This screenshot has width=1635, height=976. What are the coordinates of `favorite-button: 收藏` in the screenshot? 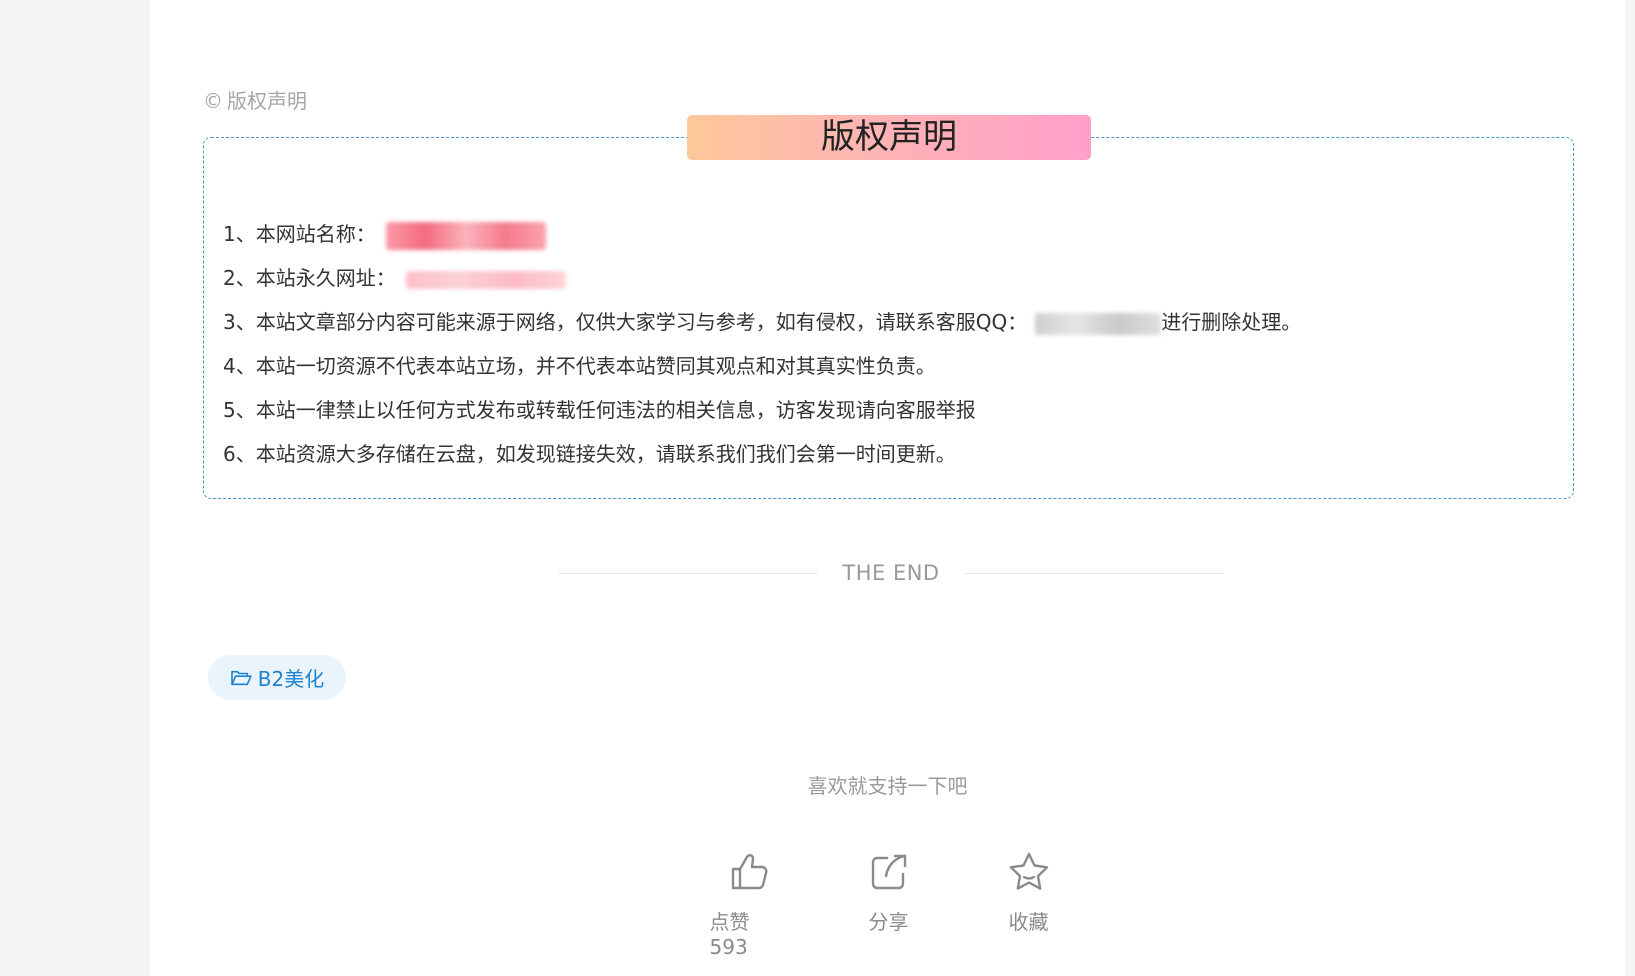 It's located at (1029, 904).